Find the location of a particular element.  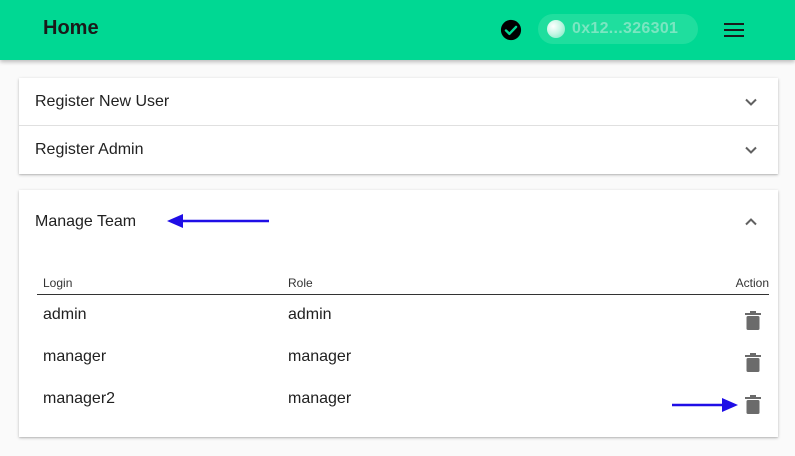

wallet-avatar-icon is located at coordinates (556, 29).